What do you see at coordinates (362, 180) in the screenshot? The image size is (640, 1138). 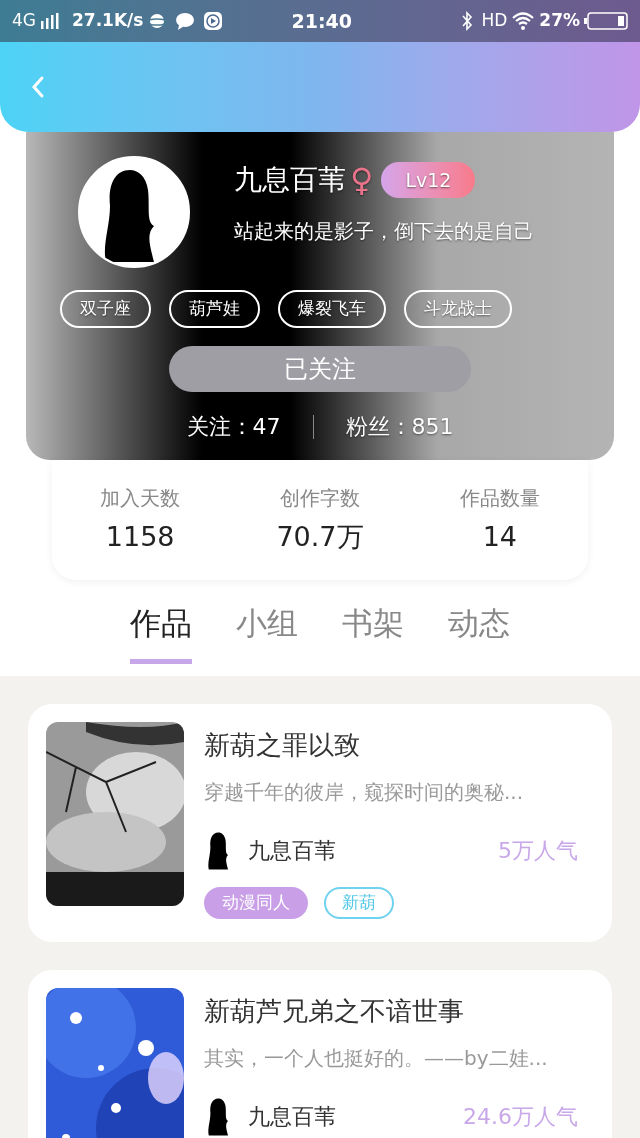 I see `gender-symbol: ♀` at bounding box center [362, 180].